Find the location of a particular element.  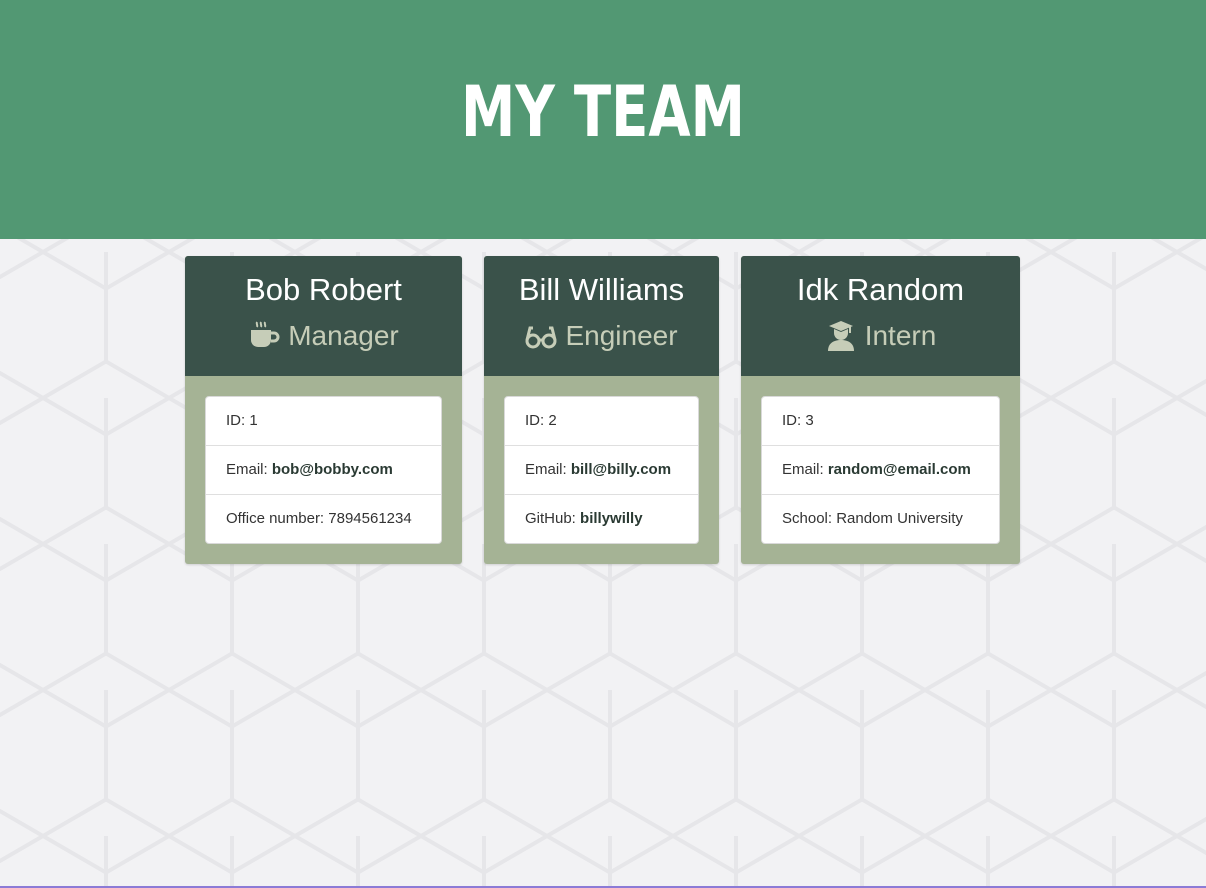

card-header: Idk Random Intern is located at coordinates (880, 316).